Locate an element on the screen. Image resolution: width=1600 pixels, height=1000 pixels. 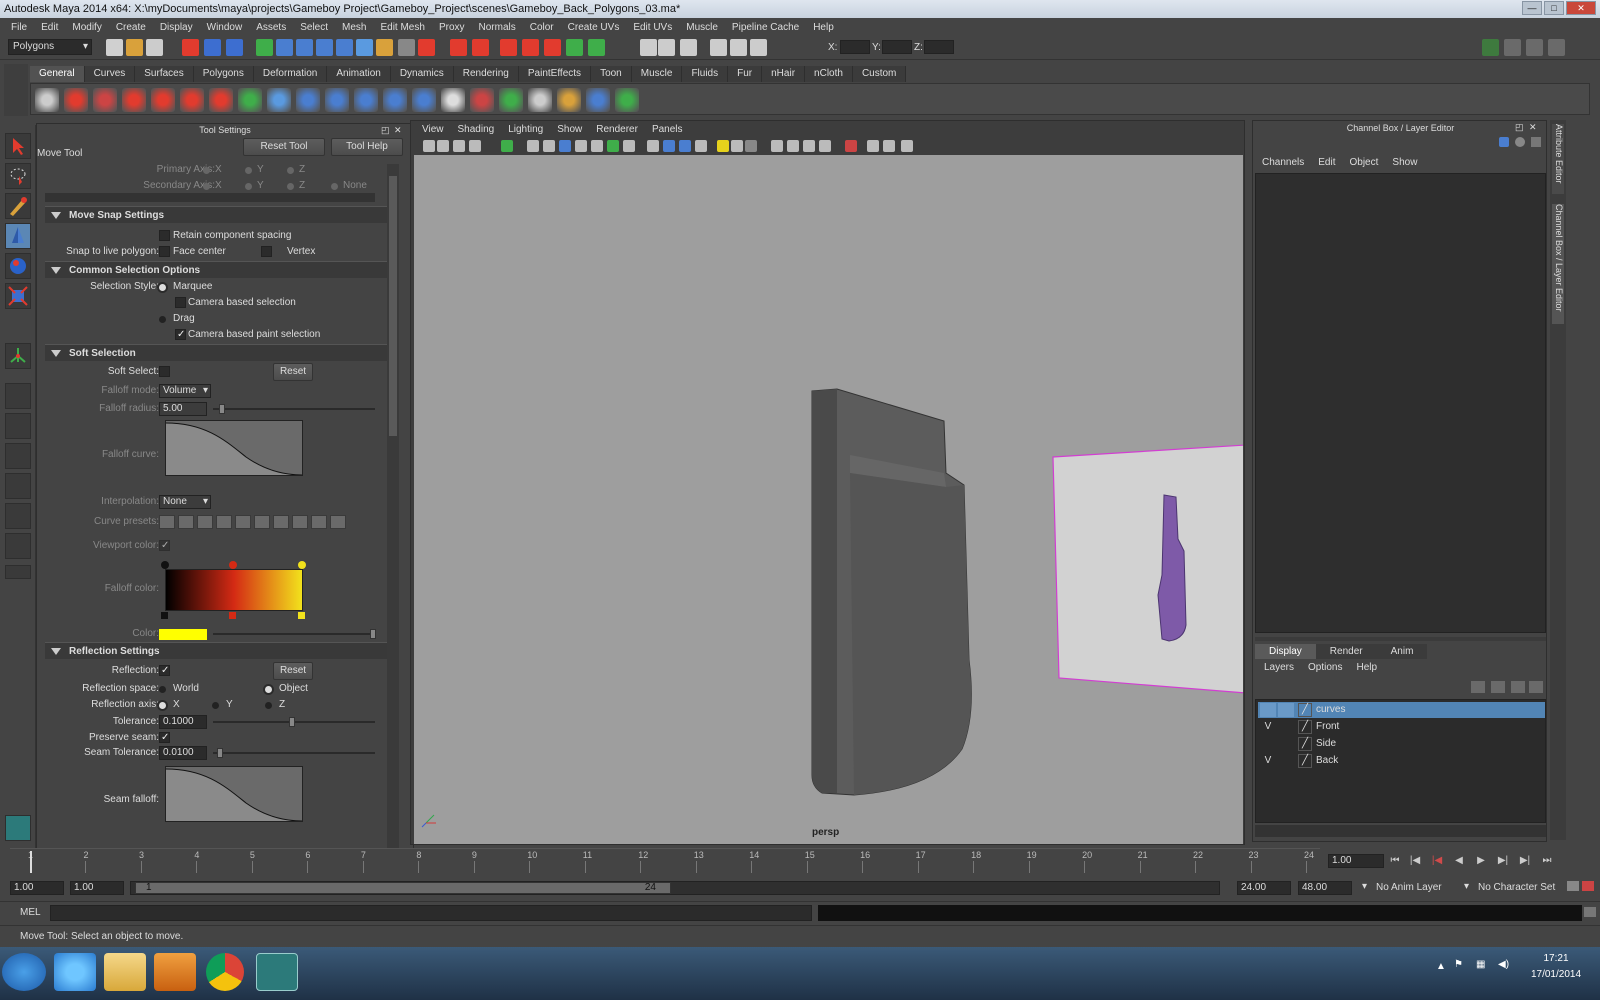
layer-template-toggle is located at coordinates (1286, 710).